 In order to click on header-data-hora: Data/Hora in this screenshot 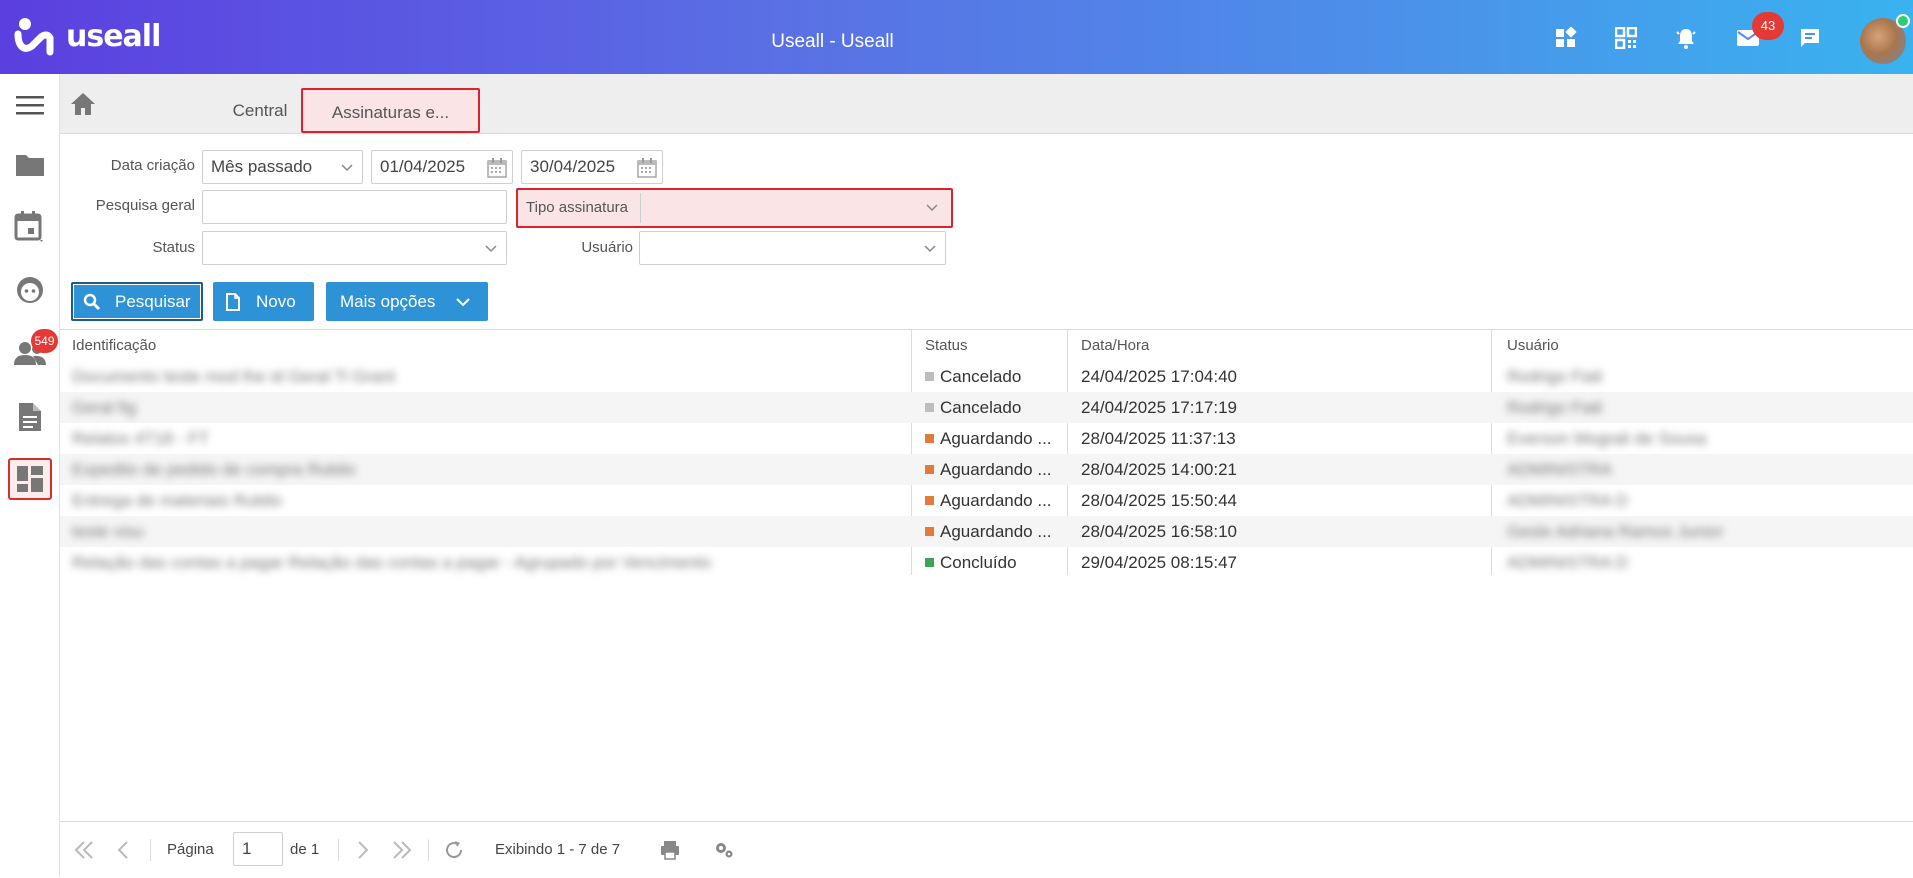, I will do `click(1115, 346)`.